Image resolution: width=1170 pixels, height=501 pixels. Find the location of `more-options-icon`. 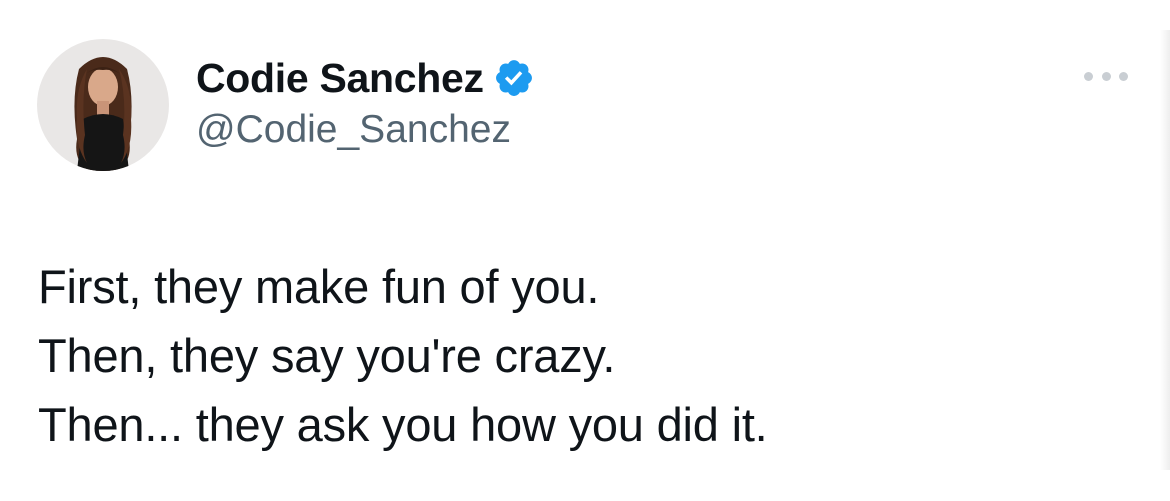

more-options-icon is located at coordinates (1106, 76).